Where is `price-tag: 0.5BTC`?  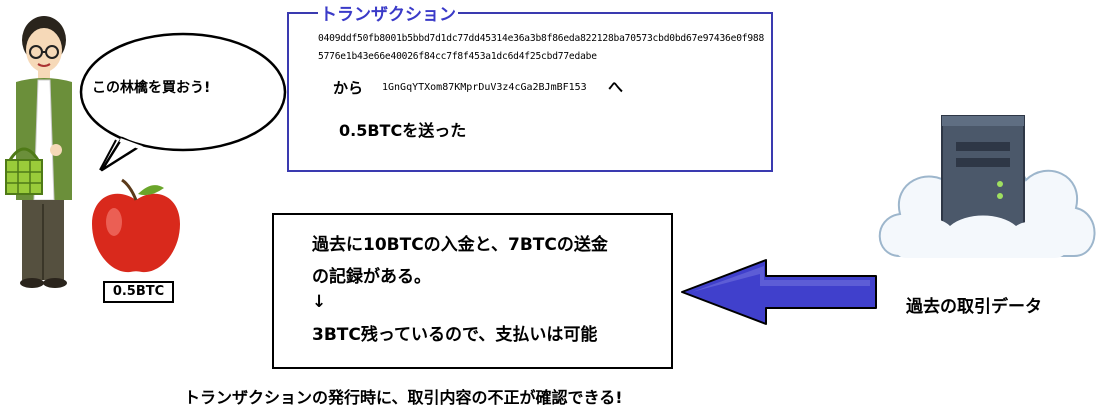
price-tag: 0.5BTC is located at coordinates (138, 292).